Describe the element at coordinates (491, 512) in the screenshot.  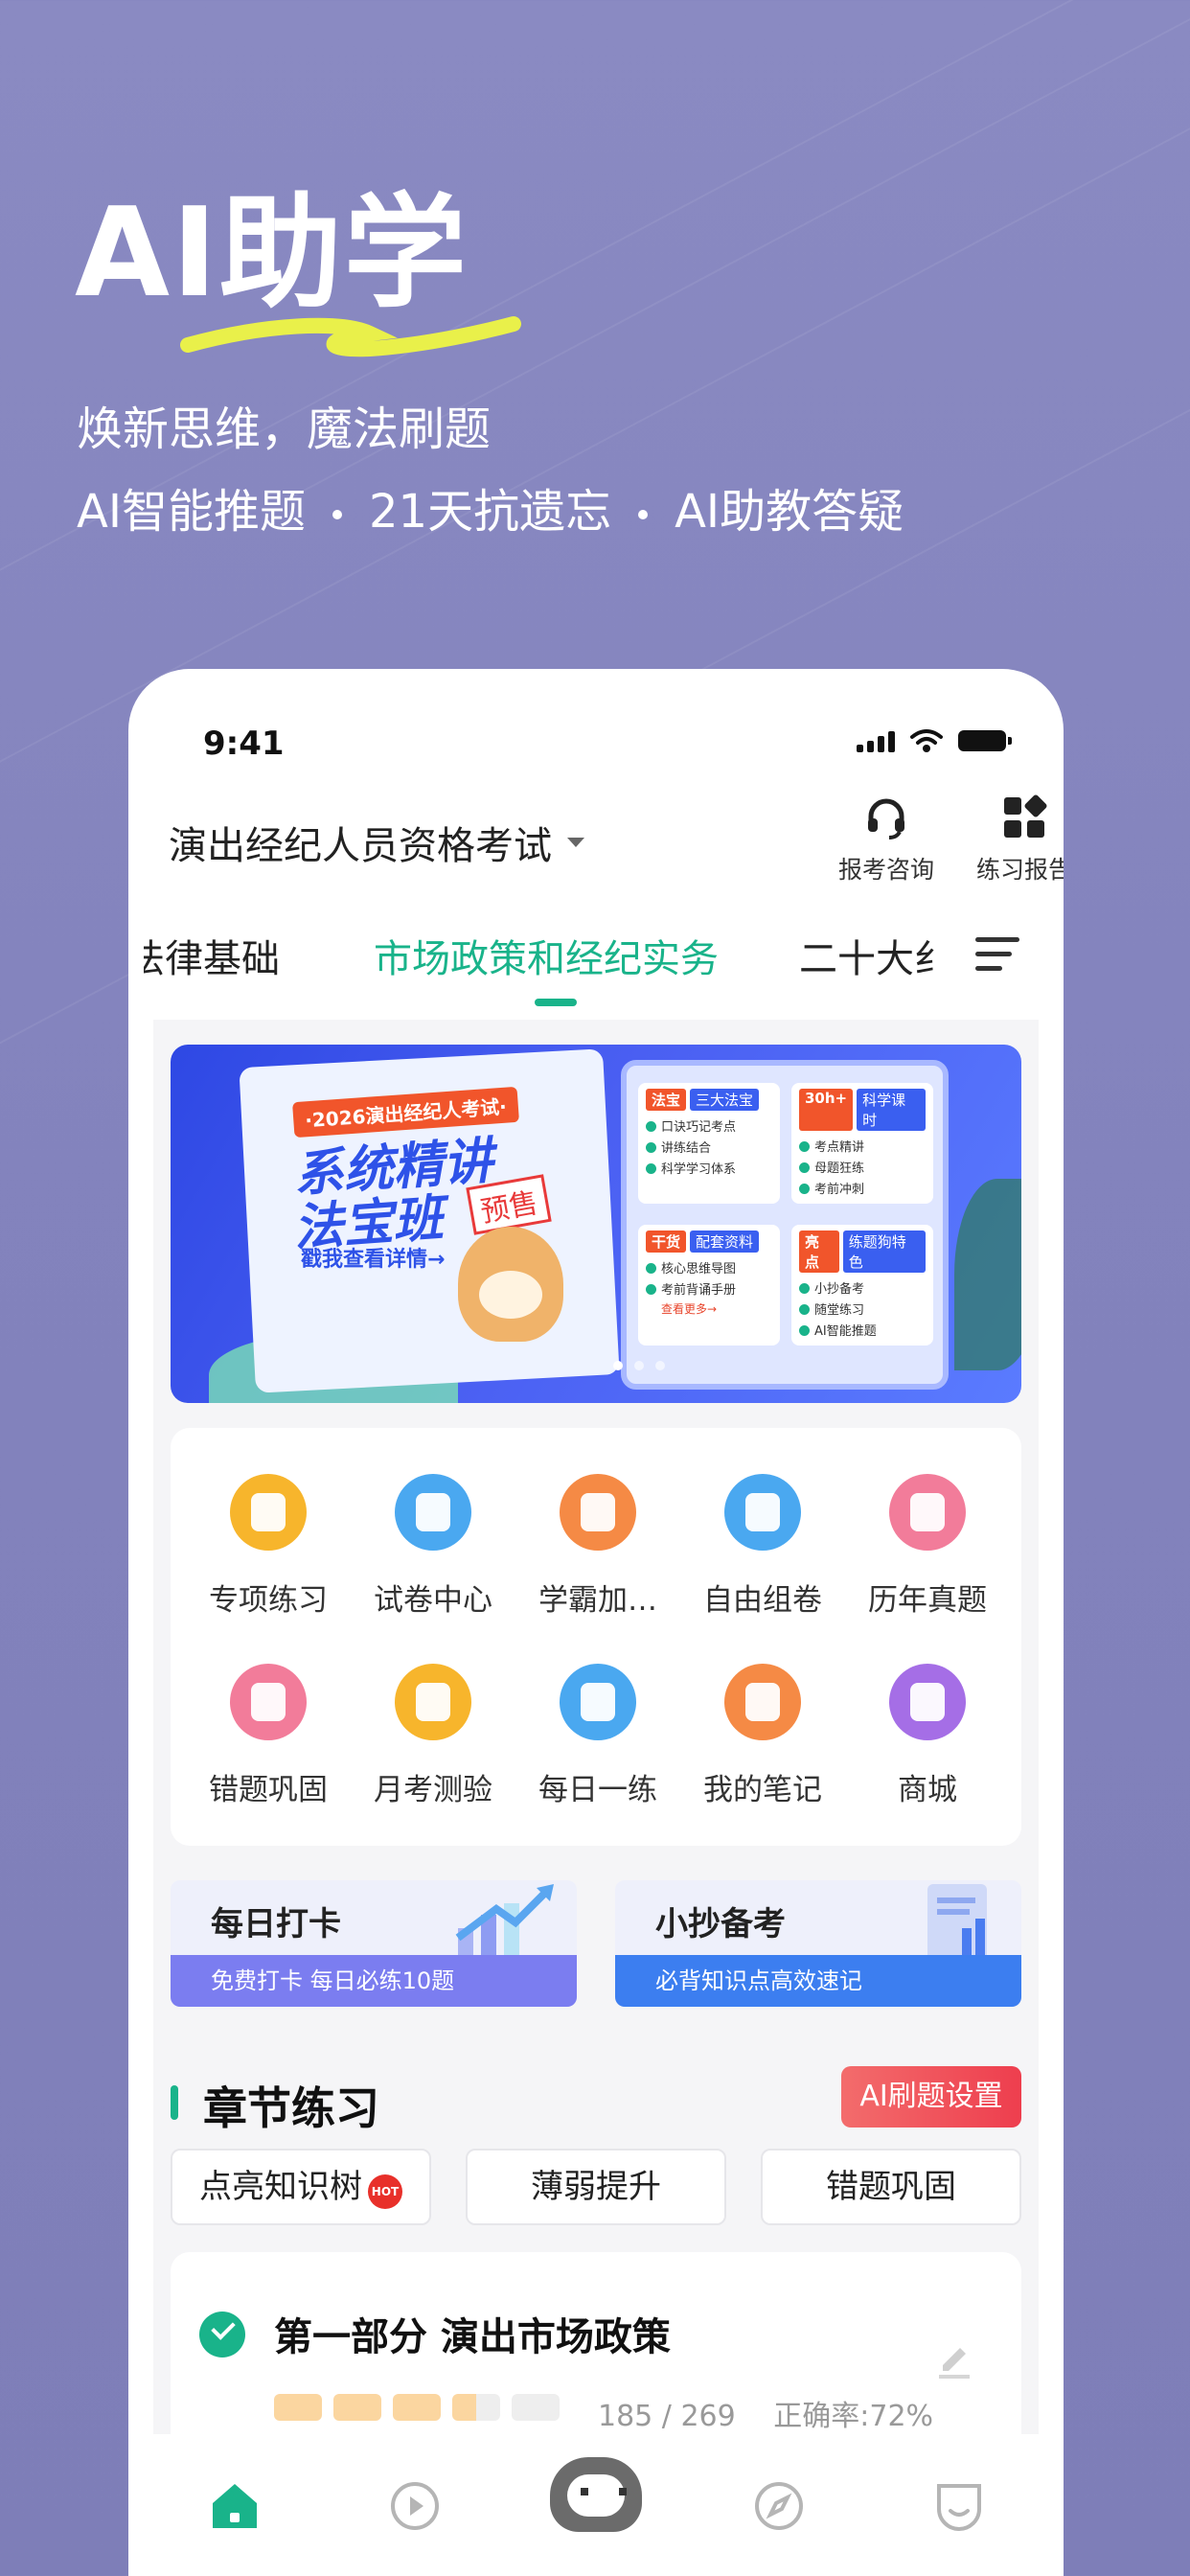
I see `feature-text: 21天抗遗忘` at that location.